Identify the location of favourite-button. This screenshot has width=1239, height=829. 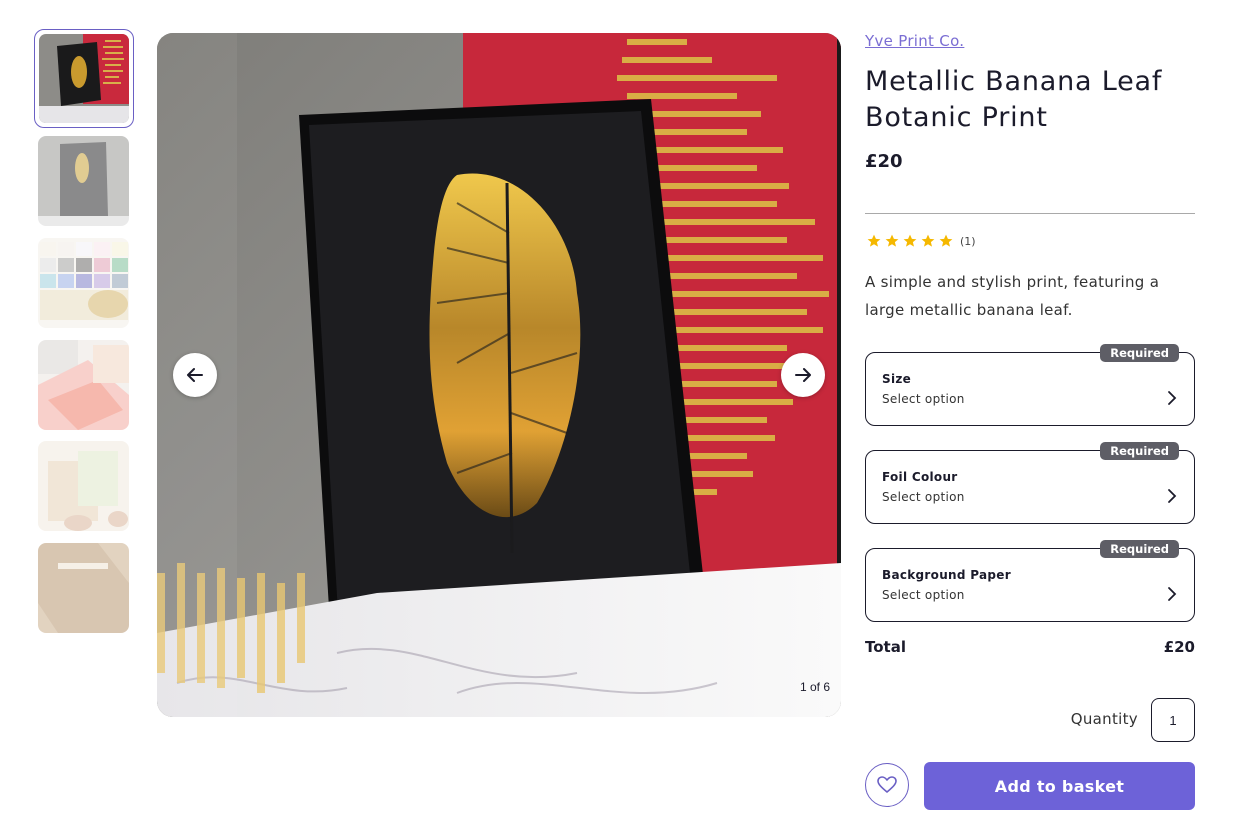
(887, 785).